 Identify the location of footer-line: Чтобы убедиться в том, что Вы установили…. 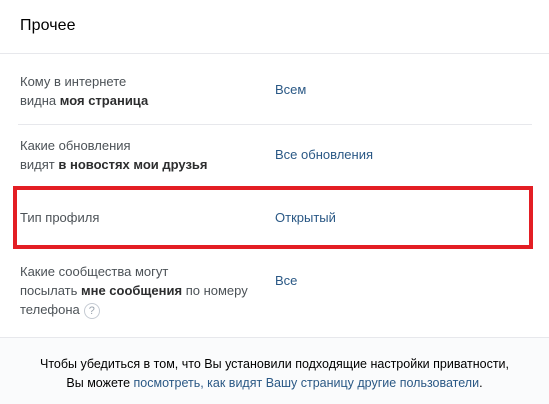
(274, 364).